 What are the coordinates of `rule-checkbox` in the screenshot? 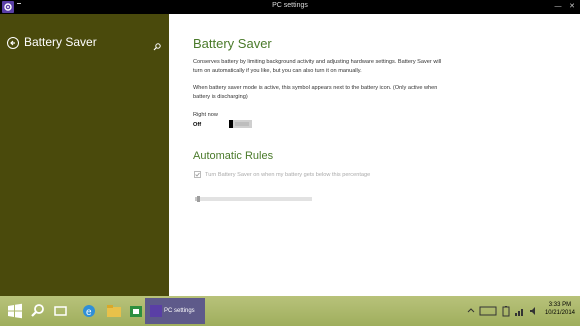 It's located at (197, 174).